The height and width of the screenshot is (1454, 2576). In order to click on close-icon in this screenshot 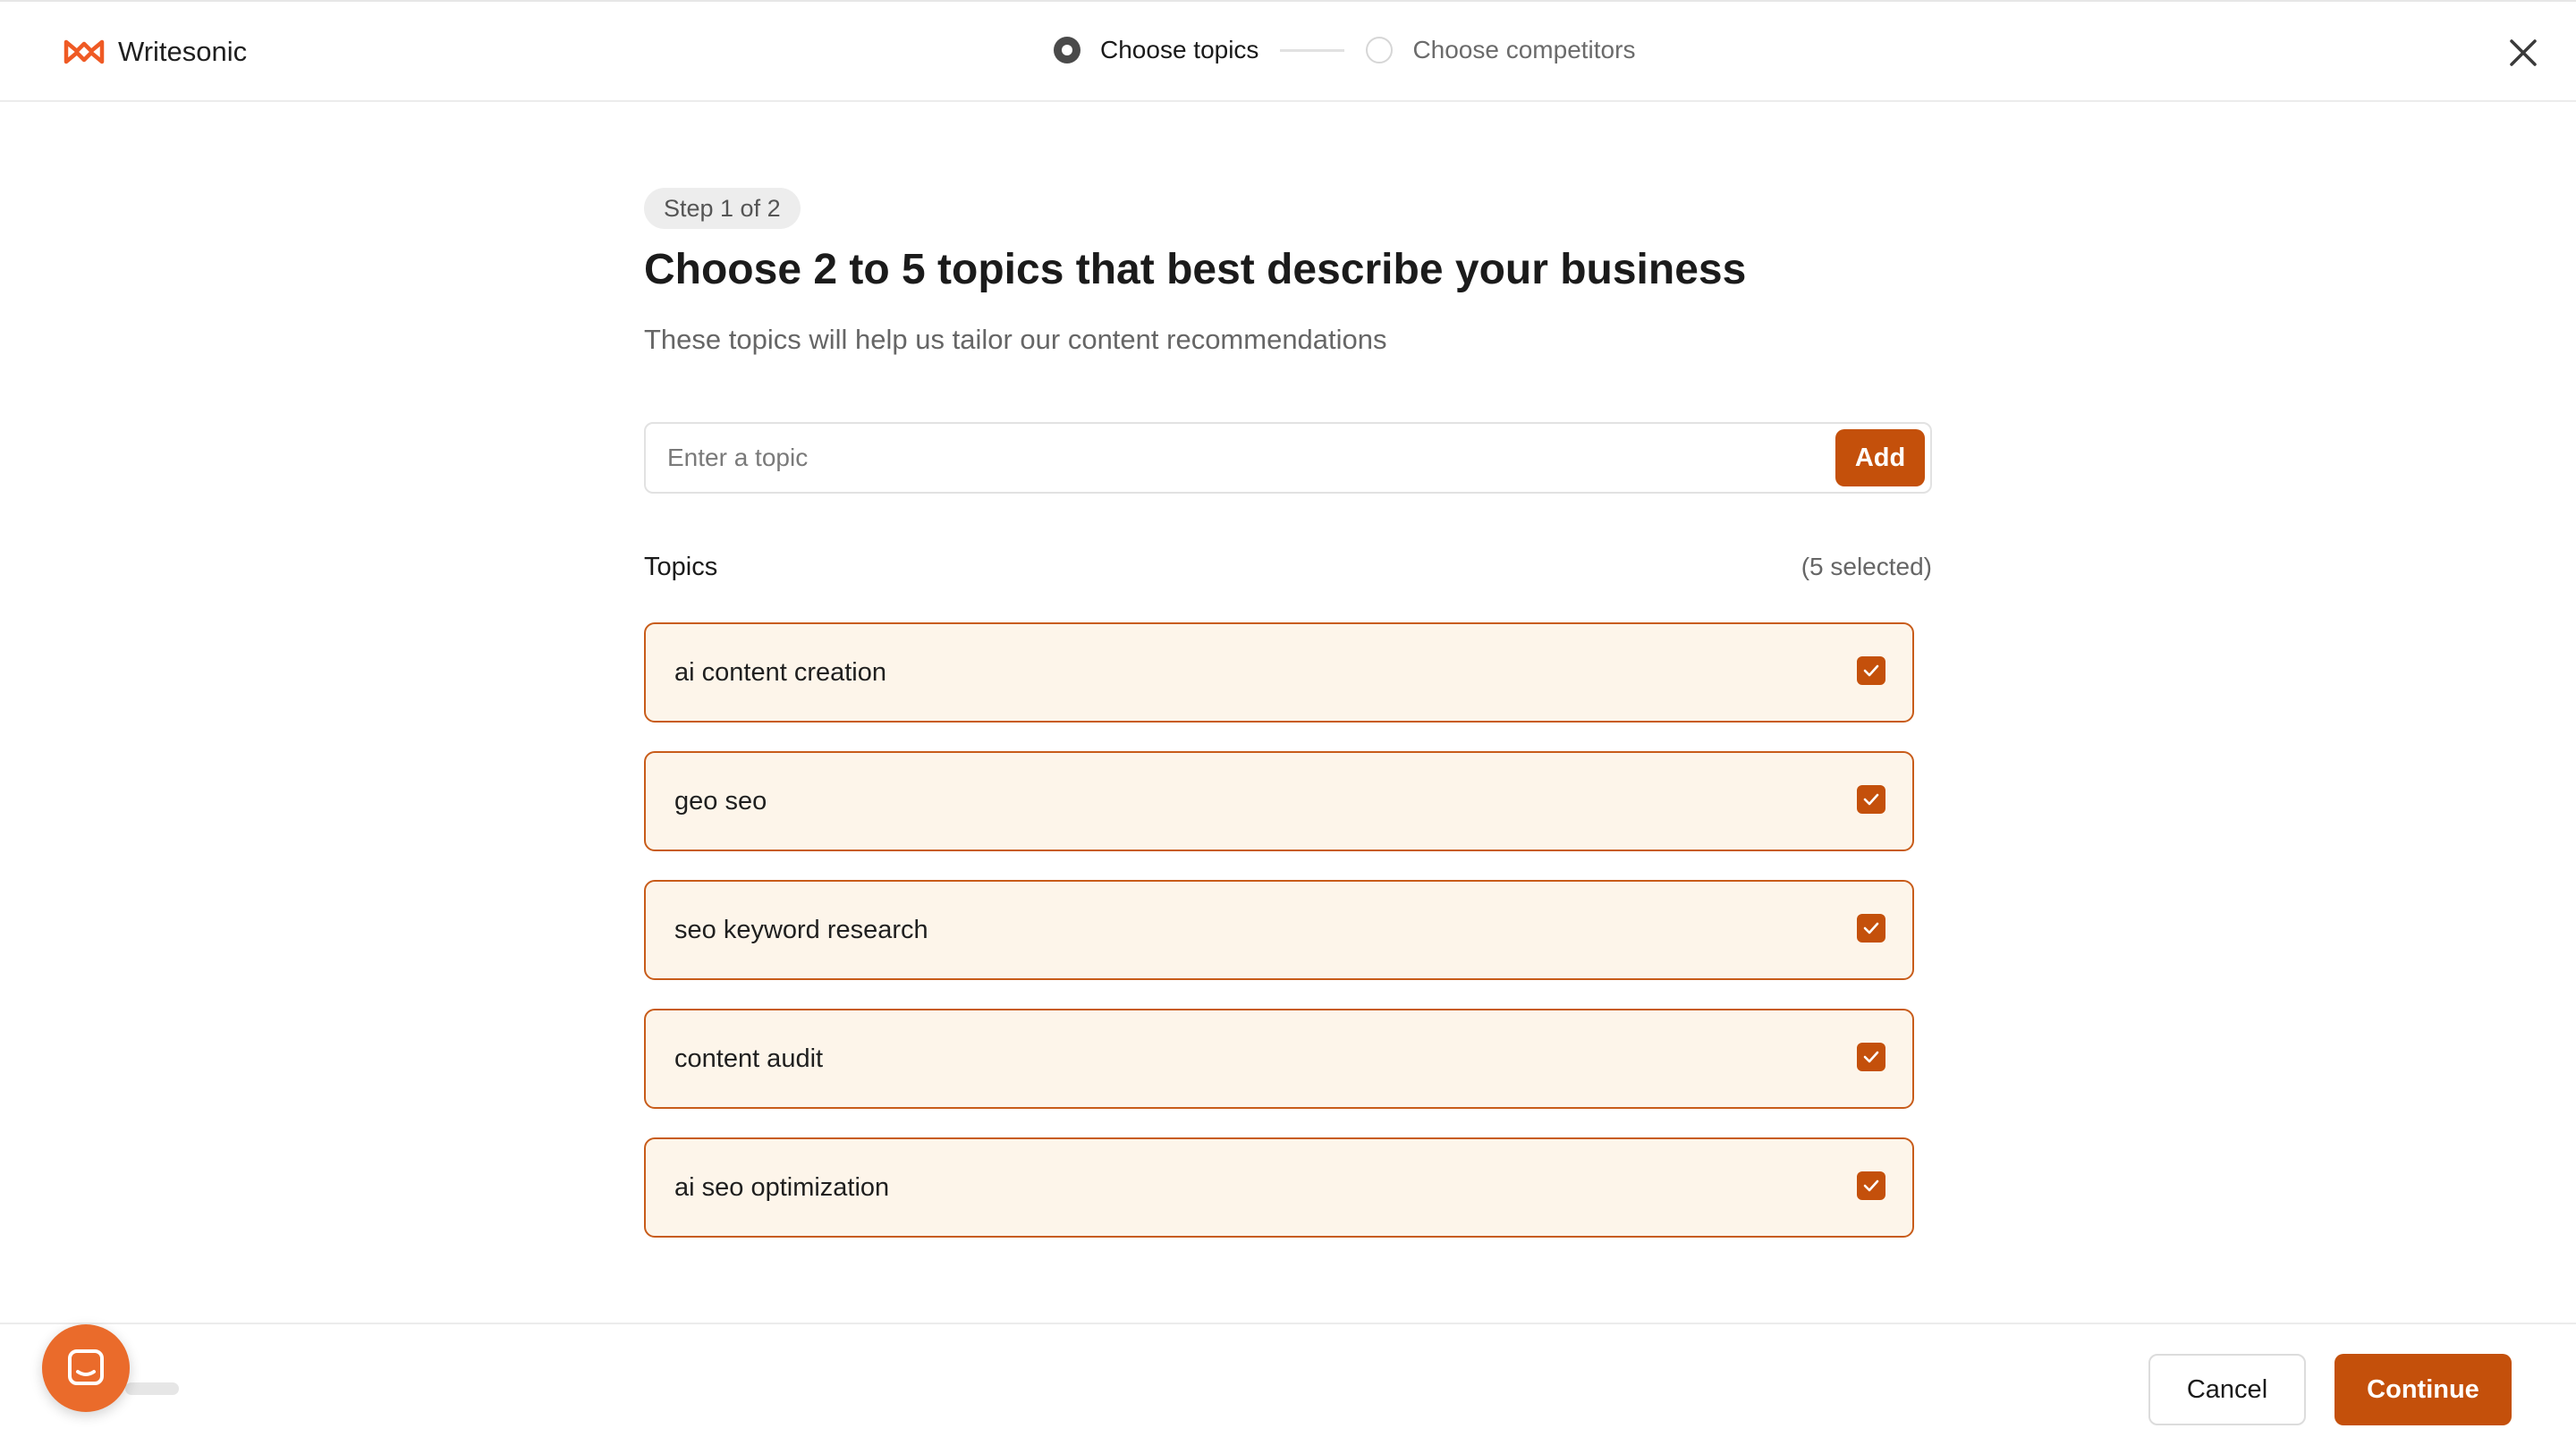, I will do `click(2523, 53)`.